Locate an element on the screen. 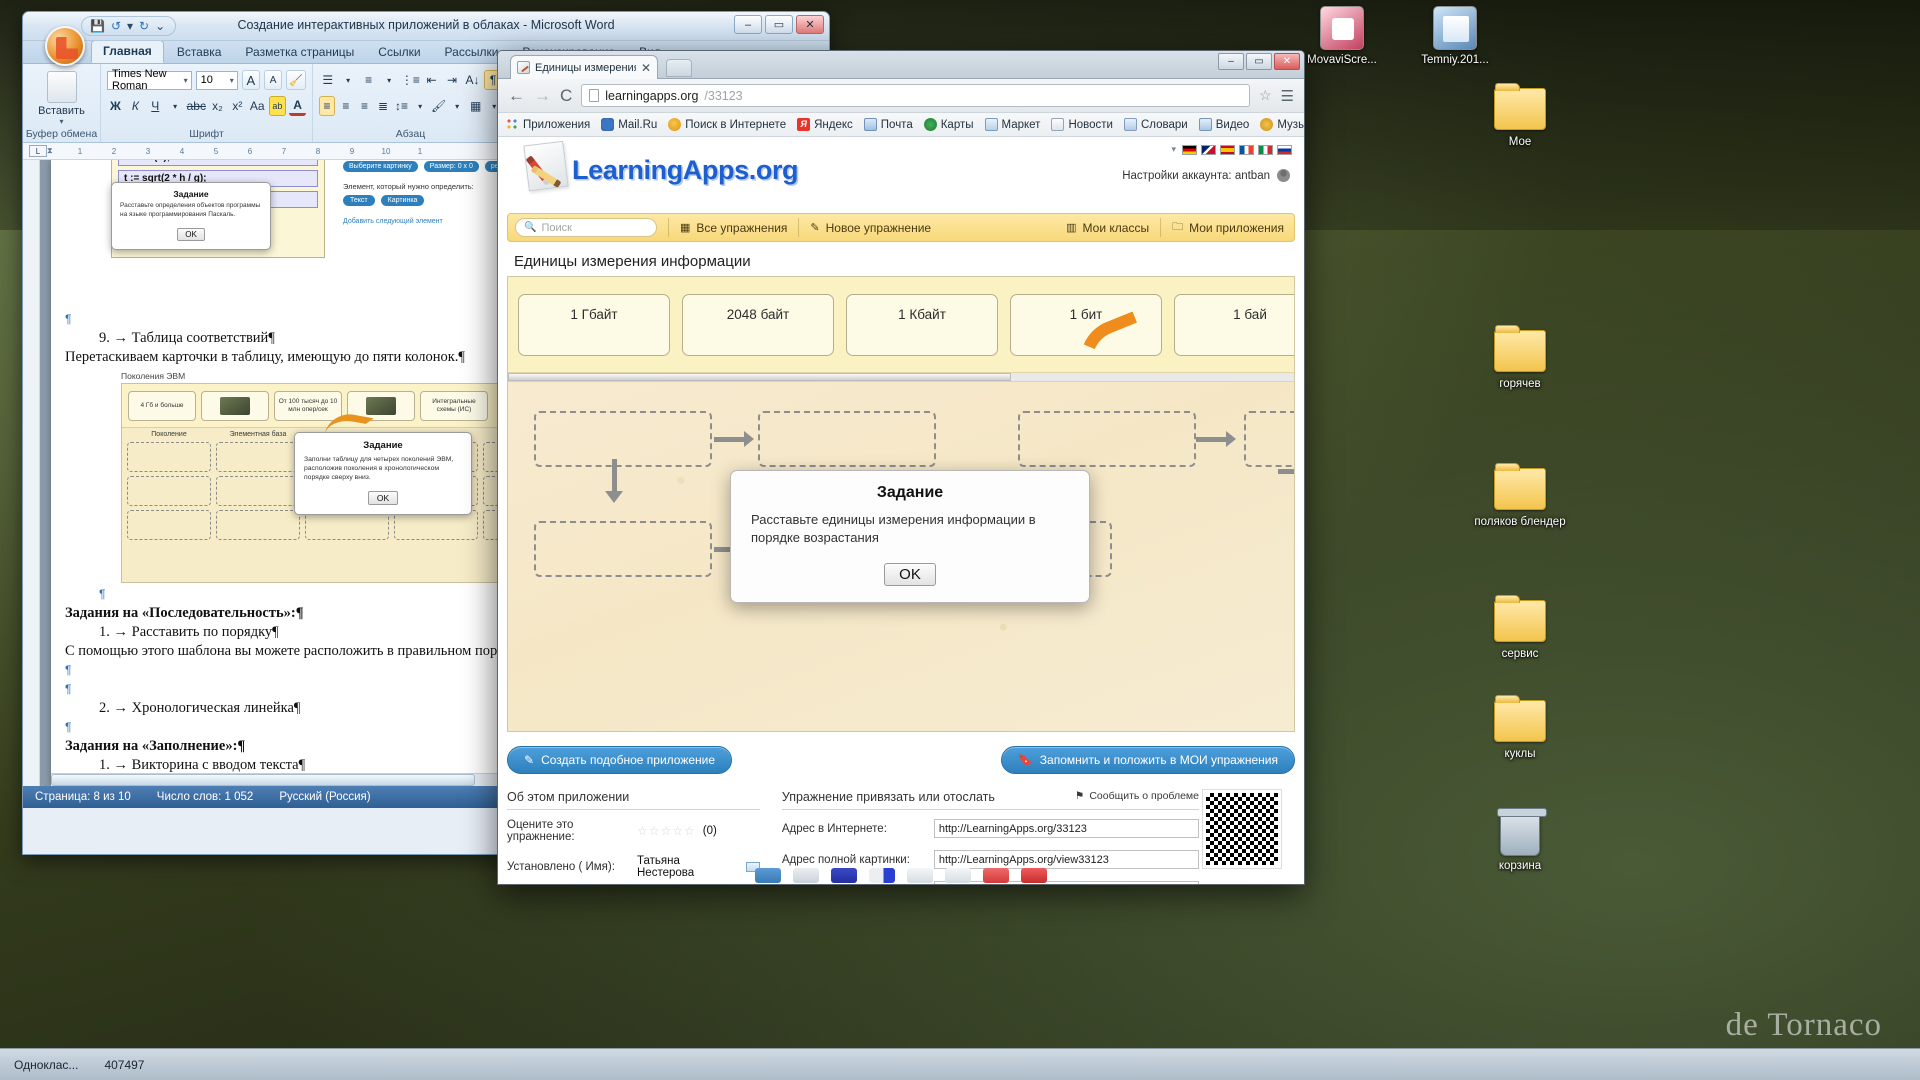 The width and height of the screenshot is (1920, 1080). taskbar-item-number: 407497 is located at coordinates (124, 1065).